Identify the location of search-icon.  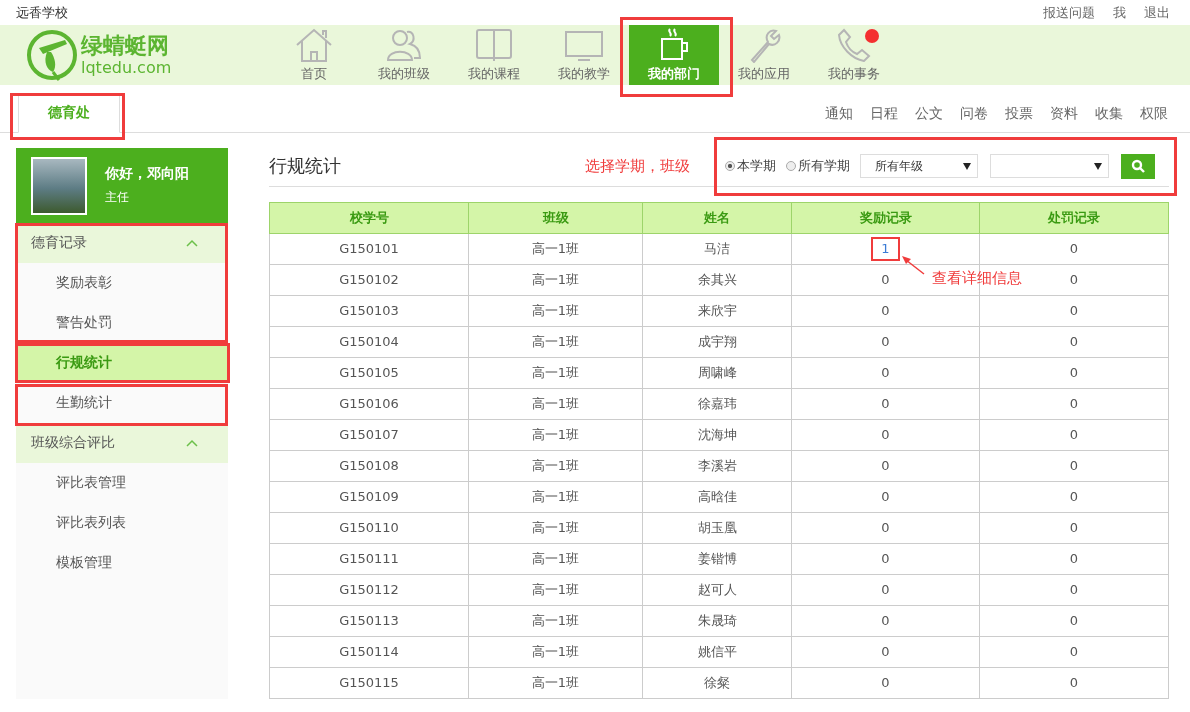
(1138, 166).